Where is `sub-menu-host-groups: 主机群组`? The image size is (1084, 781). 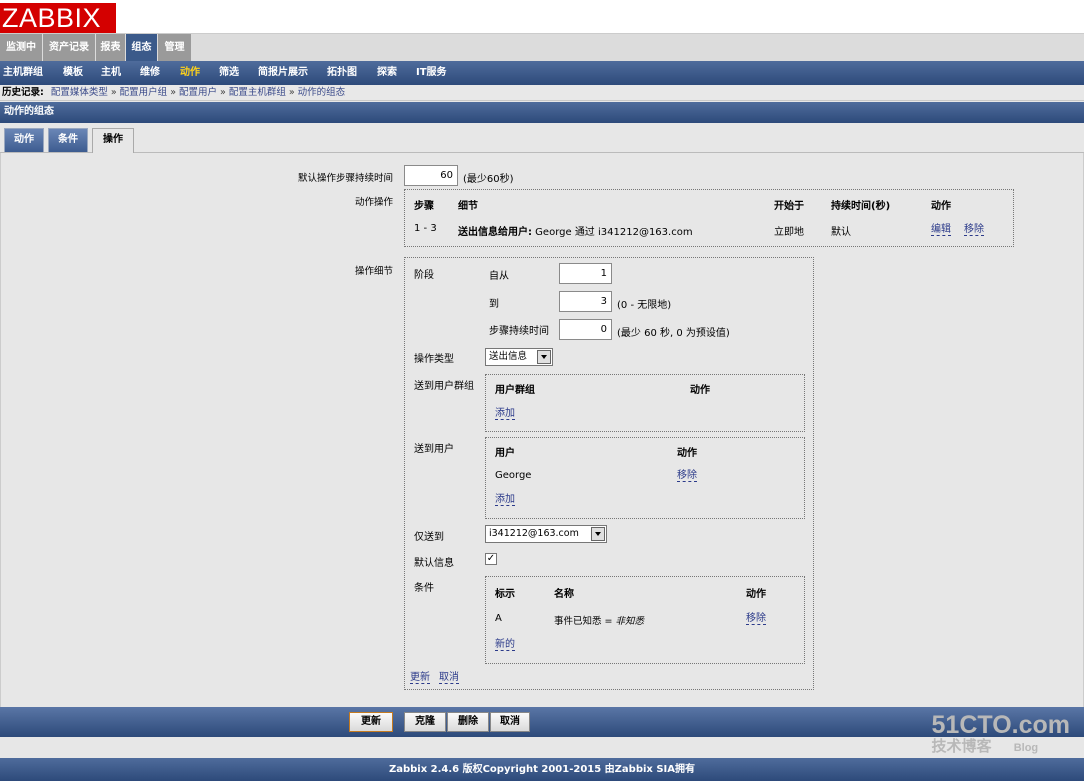
sub-menu-host-groups: 主机群组 is located at coordinates (23, 73).